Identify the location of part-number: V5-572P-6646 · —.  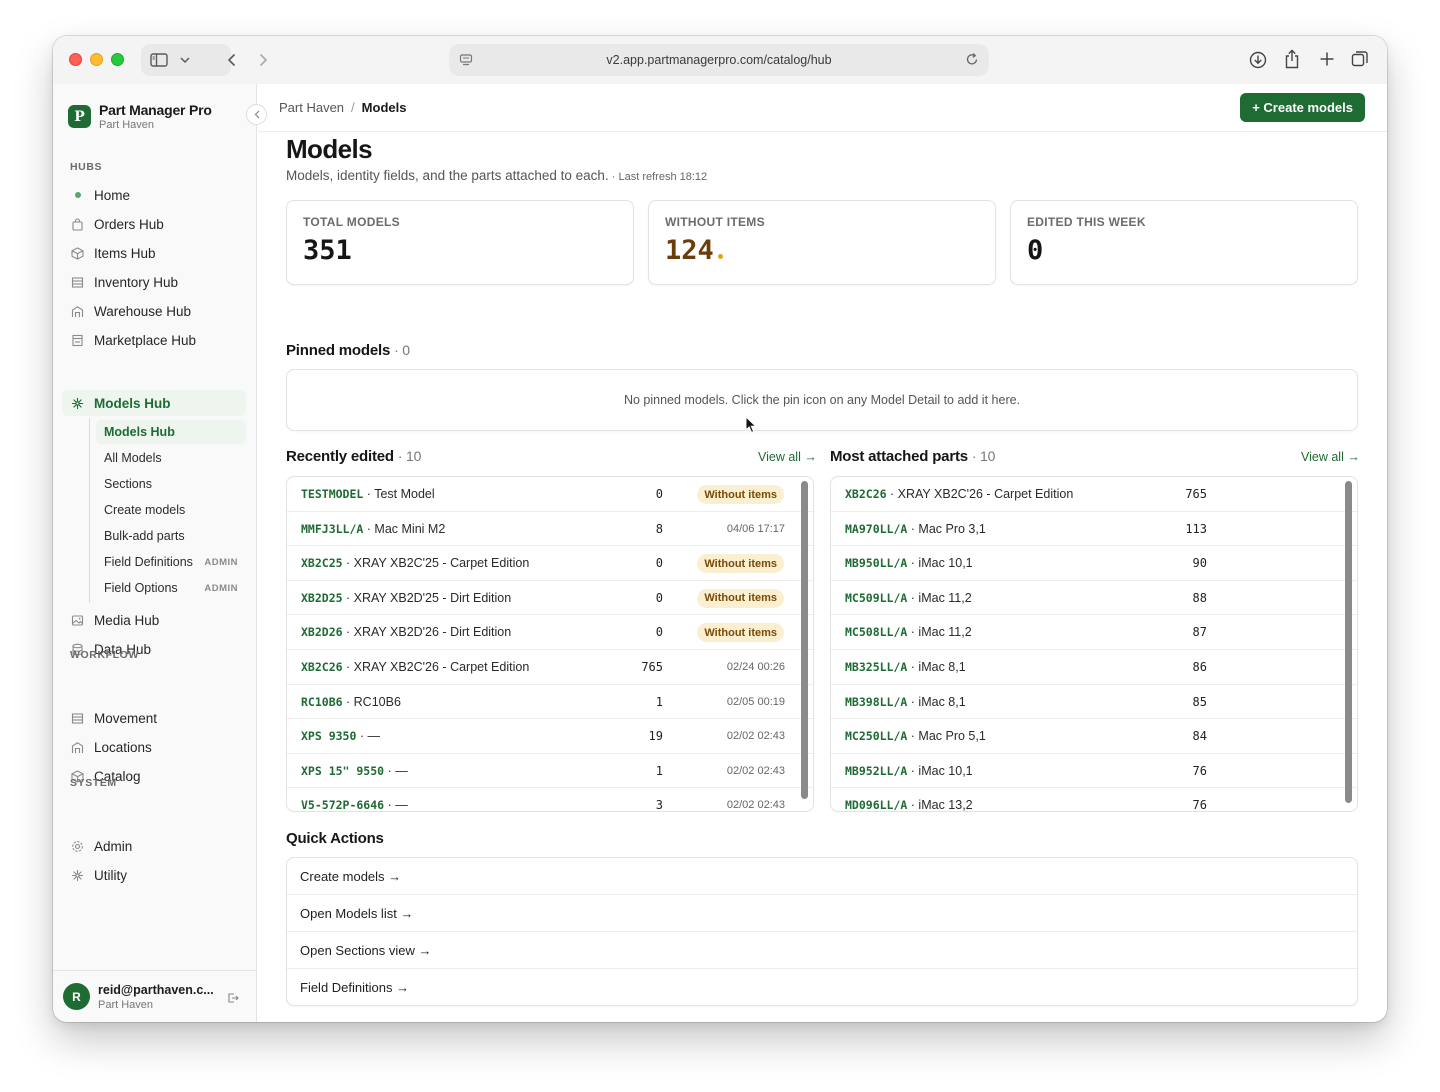
(354, 805).